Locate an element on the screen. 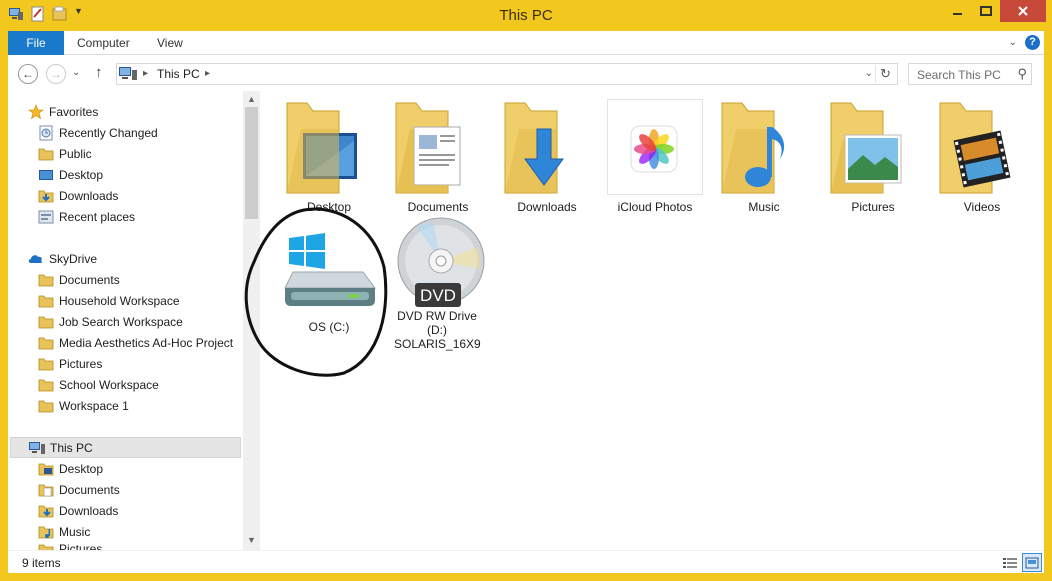  dvd-drive-icon: DVD is located at coordinates (437, 263).